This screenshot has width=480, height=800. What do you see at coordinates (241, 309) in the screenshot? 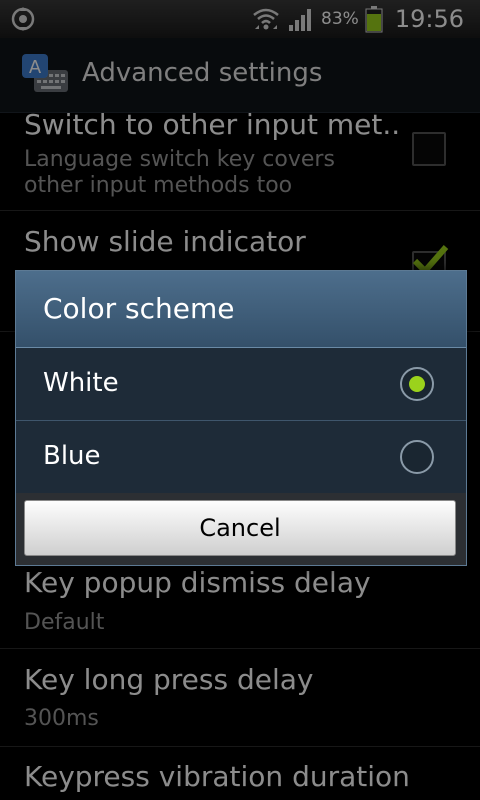
I see `dialog-header: Color scheme` at bounding box center [241, 309].